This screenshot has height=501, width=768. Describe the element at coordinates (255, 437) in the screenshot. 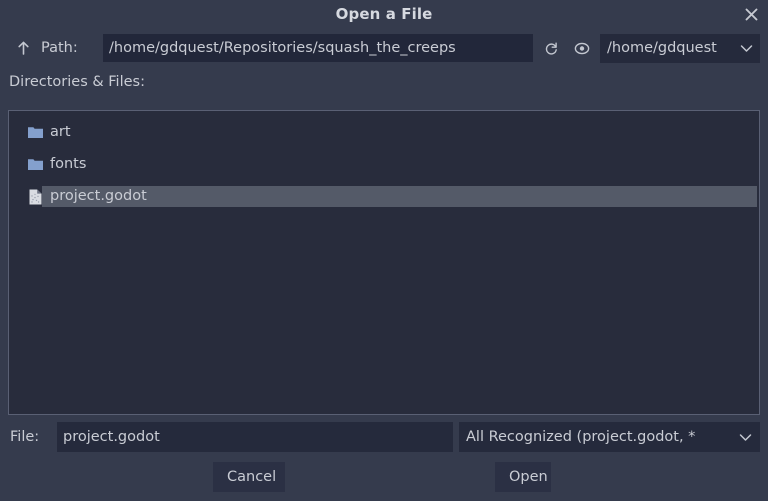

I see `file-name-input` at that location.